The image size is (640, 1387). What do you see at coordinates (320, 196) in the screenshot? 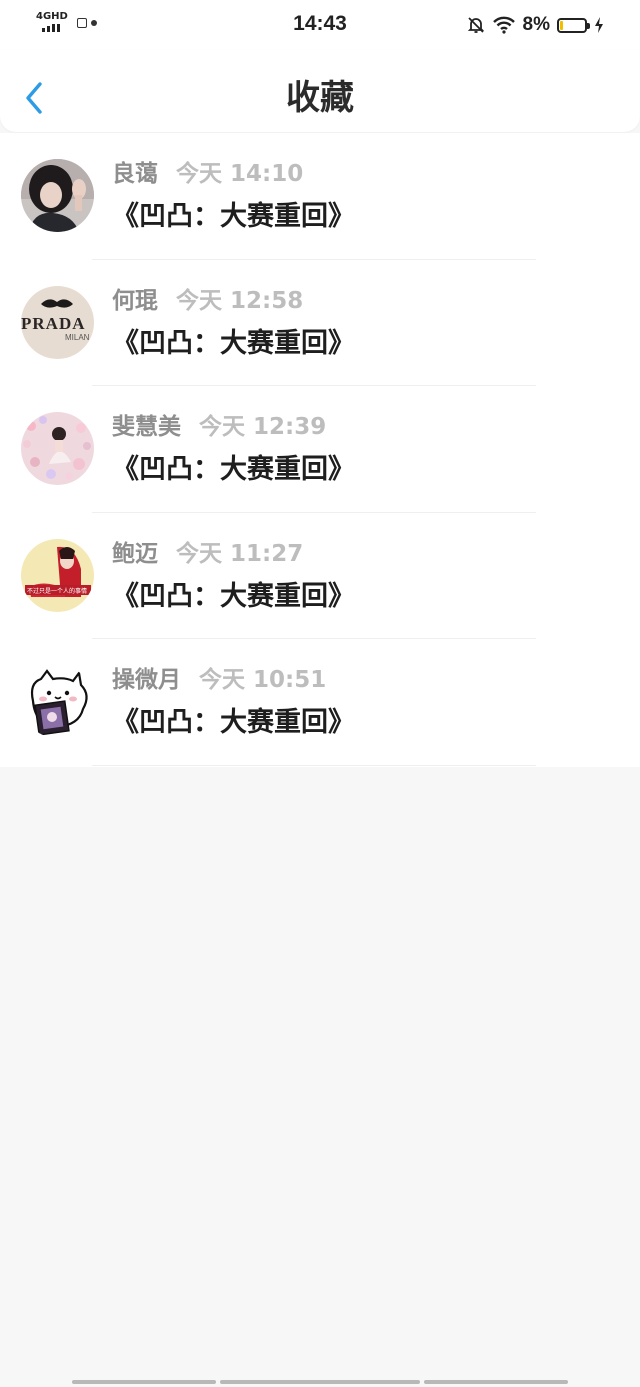
I see `list-item: 良蔼 今天 14:10 《凹凸：大赛重回》` at bounding box center [320, 196].